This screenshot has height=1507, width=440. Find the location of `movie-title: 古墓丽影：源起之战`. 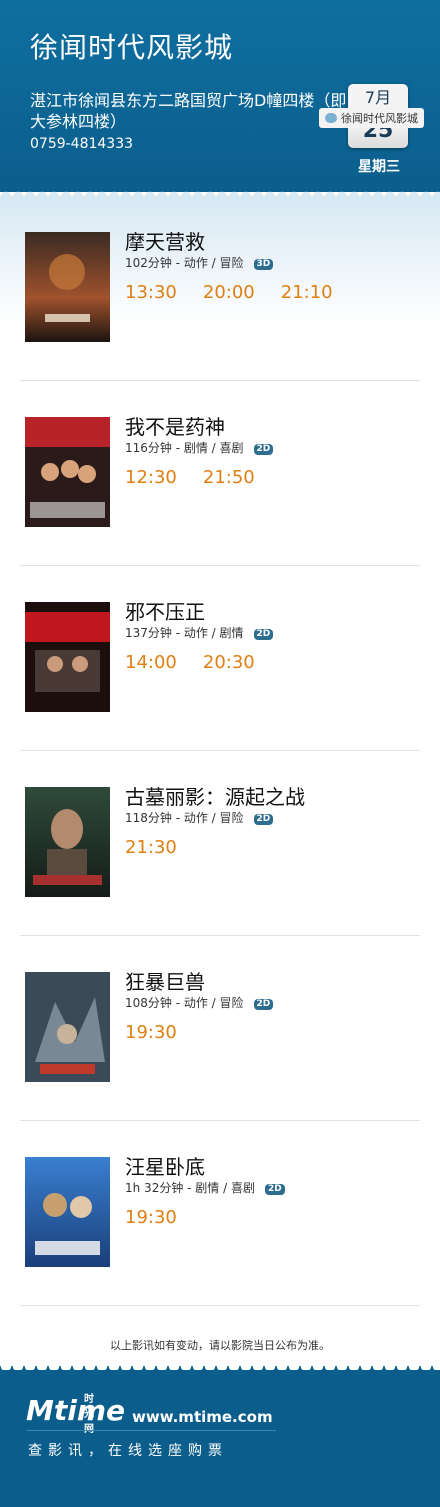

movie-title: 古墓丽影：源起之战 is located at coordinates (215, 795).